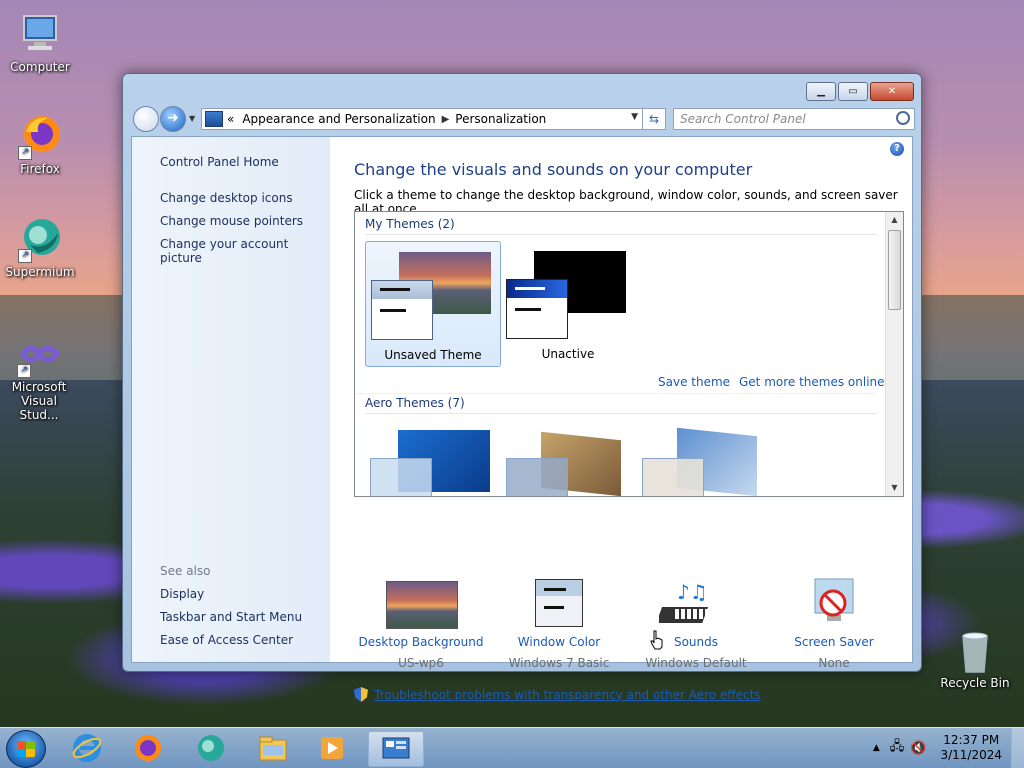 The image size is (1024, 768). Describe the element at coordinates (40, 67) in the screenshot. I see `desktop-icon-label: Computer` at that location.